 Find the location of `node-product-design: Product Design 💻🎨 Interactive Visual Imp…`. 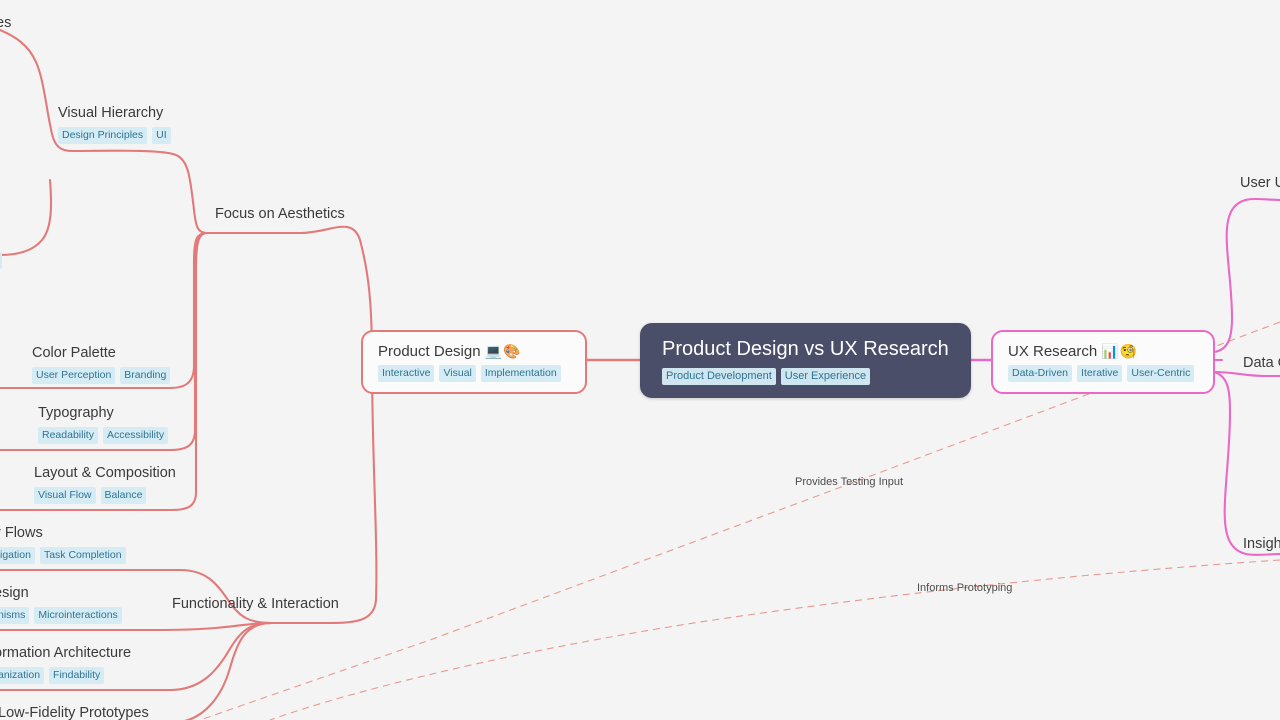

node-product-design: Product Design 💻🎨 Interactive Visual Imp… is located at coordinates (474, 362).